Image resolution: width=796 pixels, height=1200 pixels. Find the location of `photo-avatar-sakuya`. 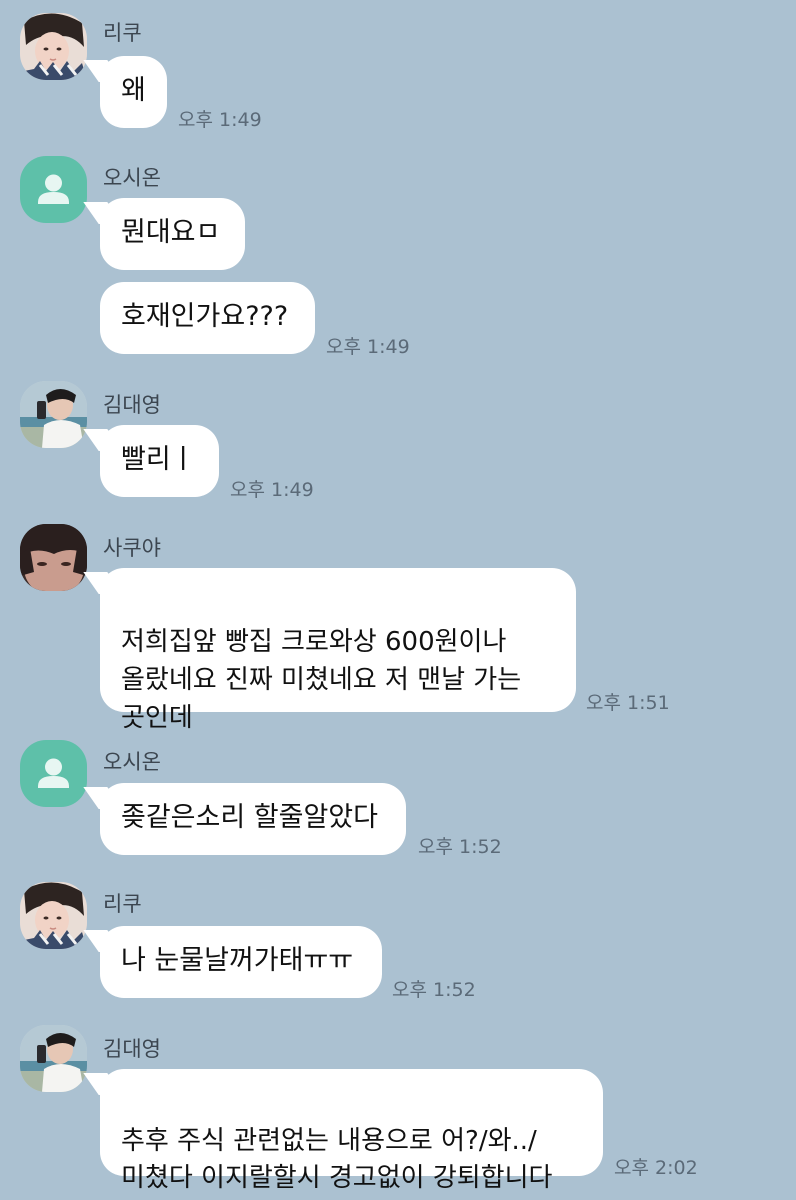

photo-avatar-sakuya is located at coordinates (53, 557).